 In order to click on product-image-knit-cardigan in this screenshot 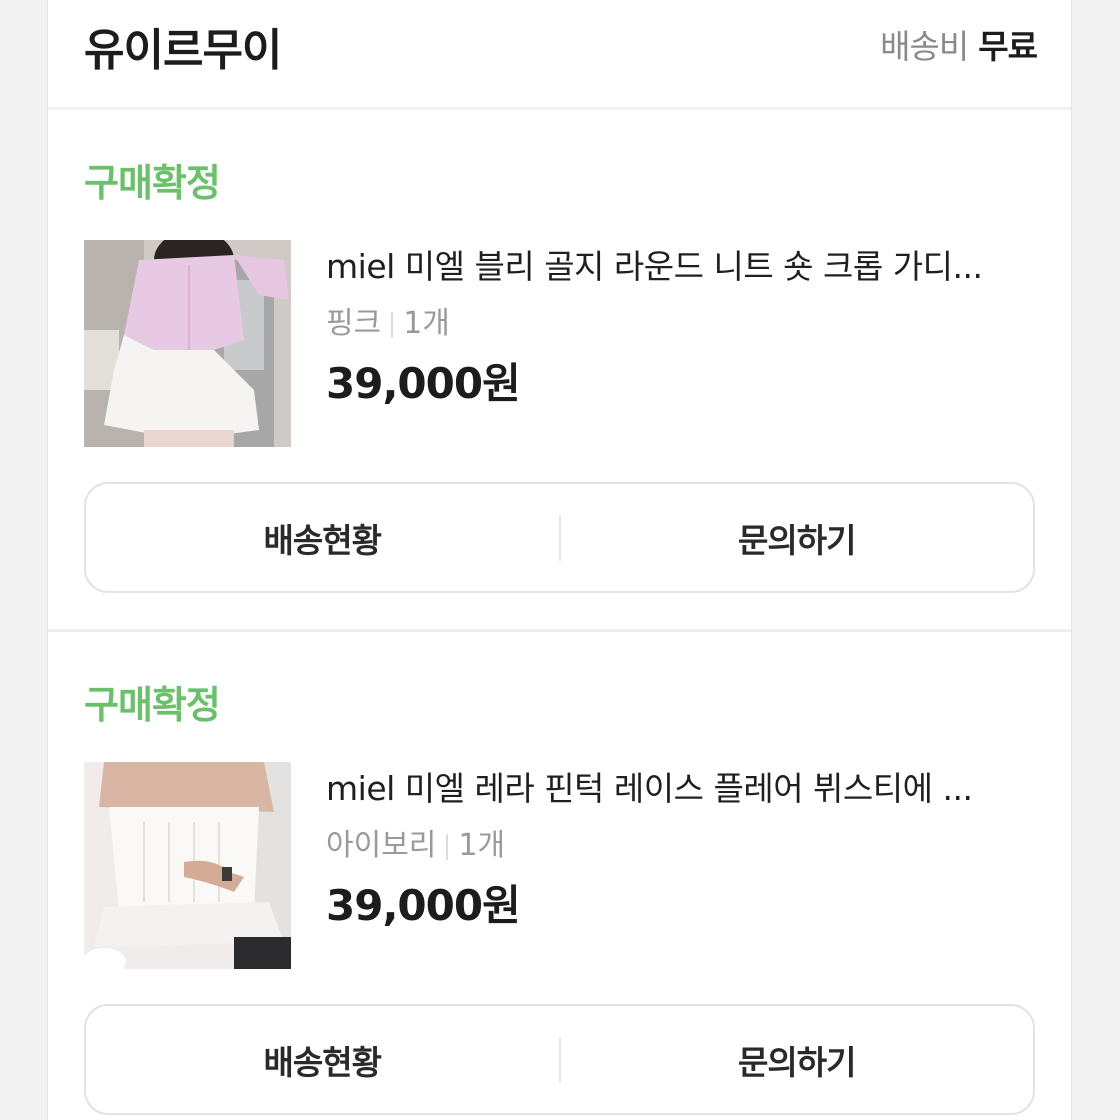, I will do `click(187, 343)`.